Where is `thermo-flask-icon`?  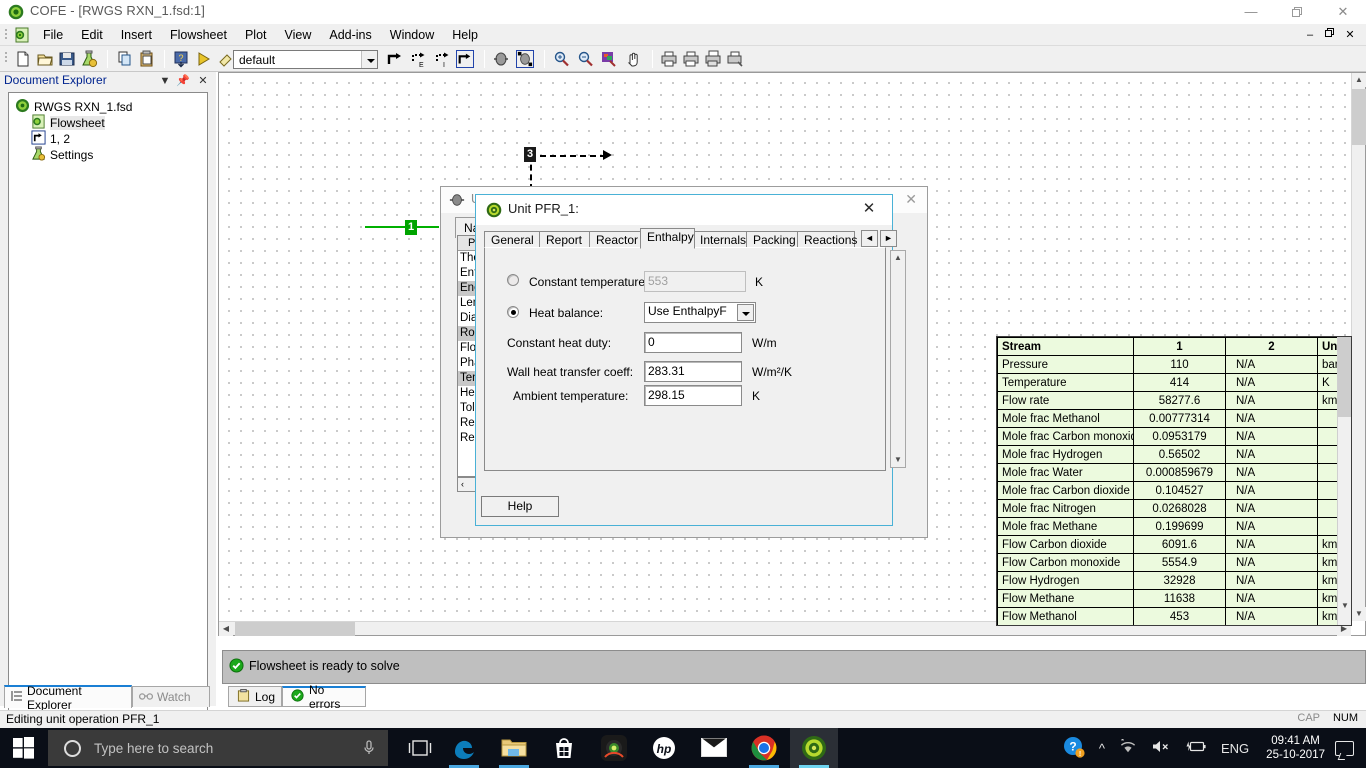
thermo-flask-icon is located at coordinates (89, 59).